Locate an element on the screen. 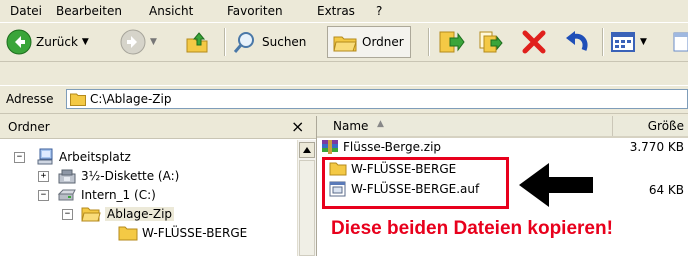 The height and width of the screenshot is (256, 688). menu-favoriten: Favoriten is located at coordinates (255, 11).